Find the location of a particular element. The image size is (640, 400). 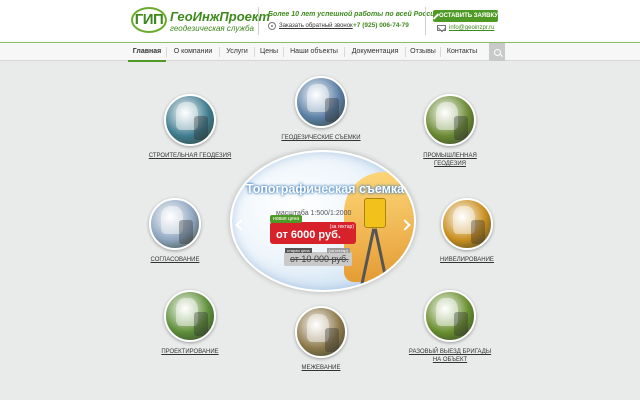

nav-item-reviews: Отзывы is located at coordinates (423, 52).